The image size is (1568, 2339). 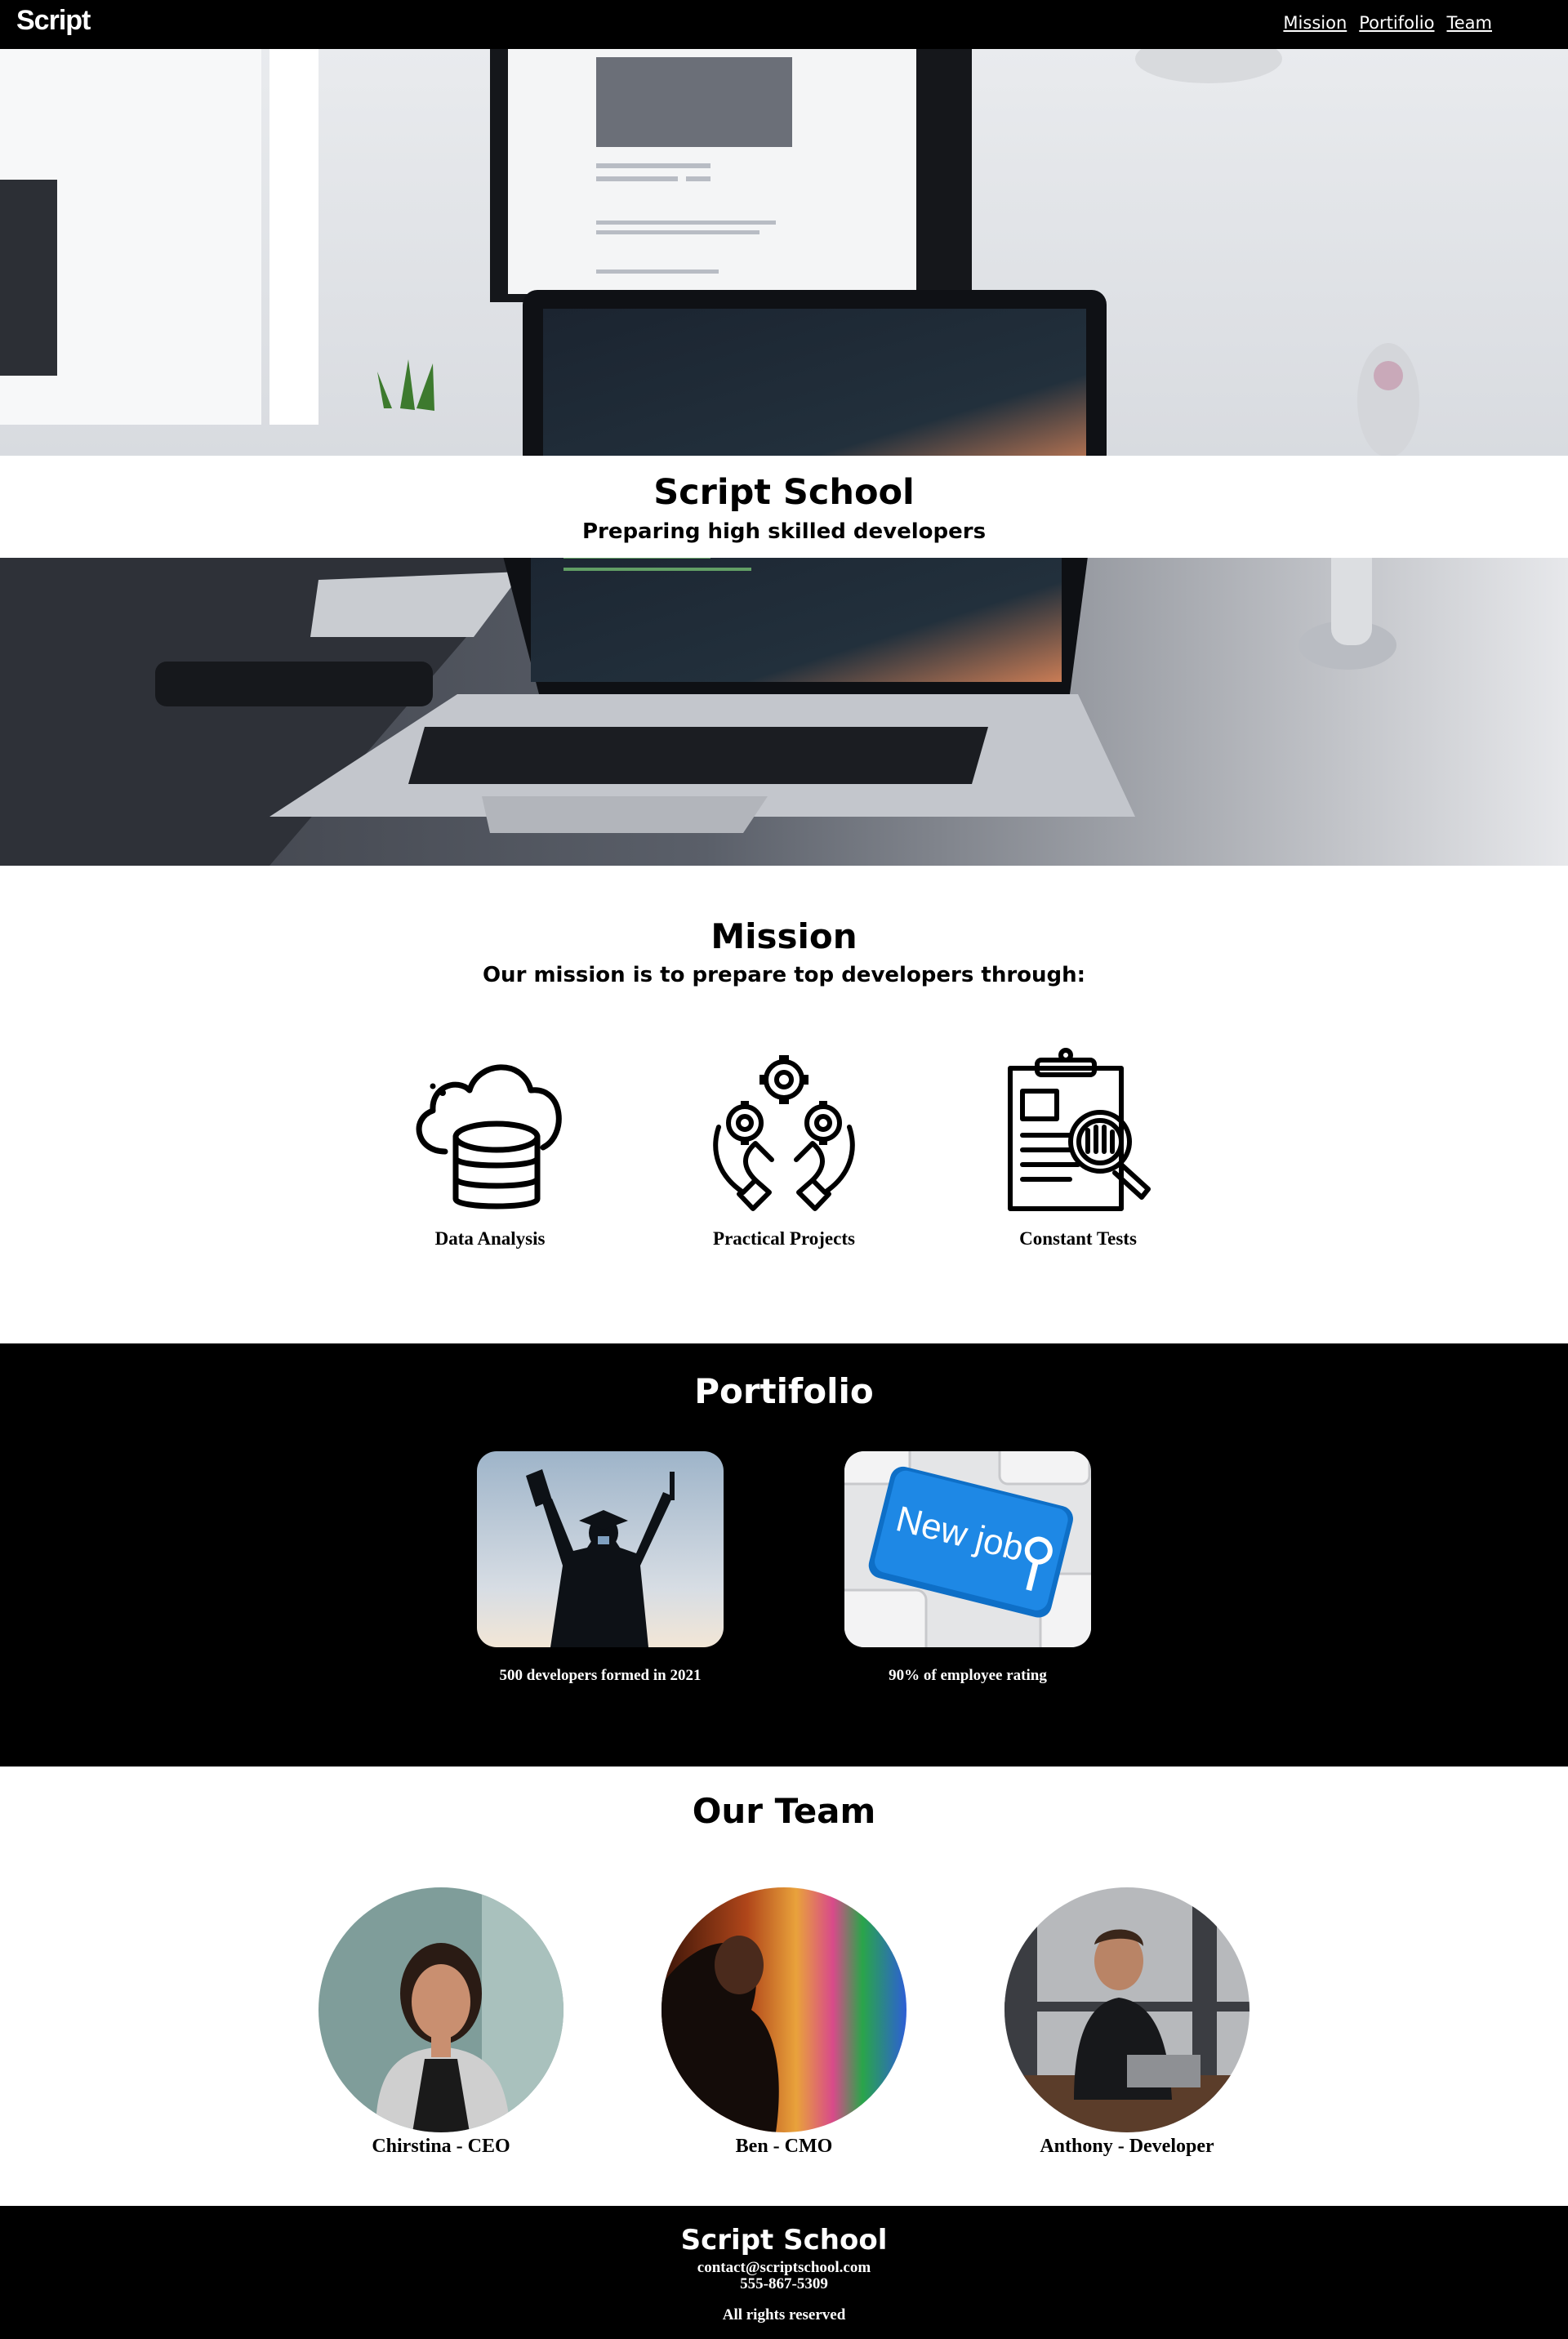 What do you see at coordinates (53, 21) in the screenshot?
I see `site-logo: Script` at bounding box center [53, 21].